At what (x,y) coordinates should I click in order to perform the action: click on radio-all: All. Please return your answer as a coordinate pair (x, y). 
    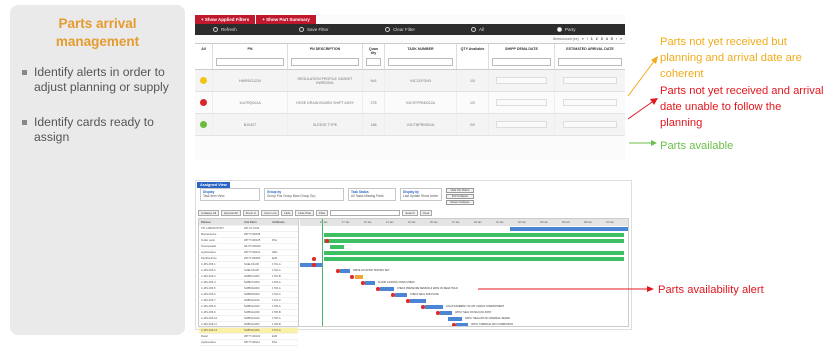
    Looking at the image, I should click on (496, 29).